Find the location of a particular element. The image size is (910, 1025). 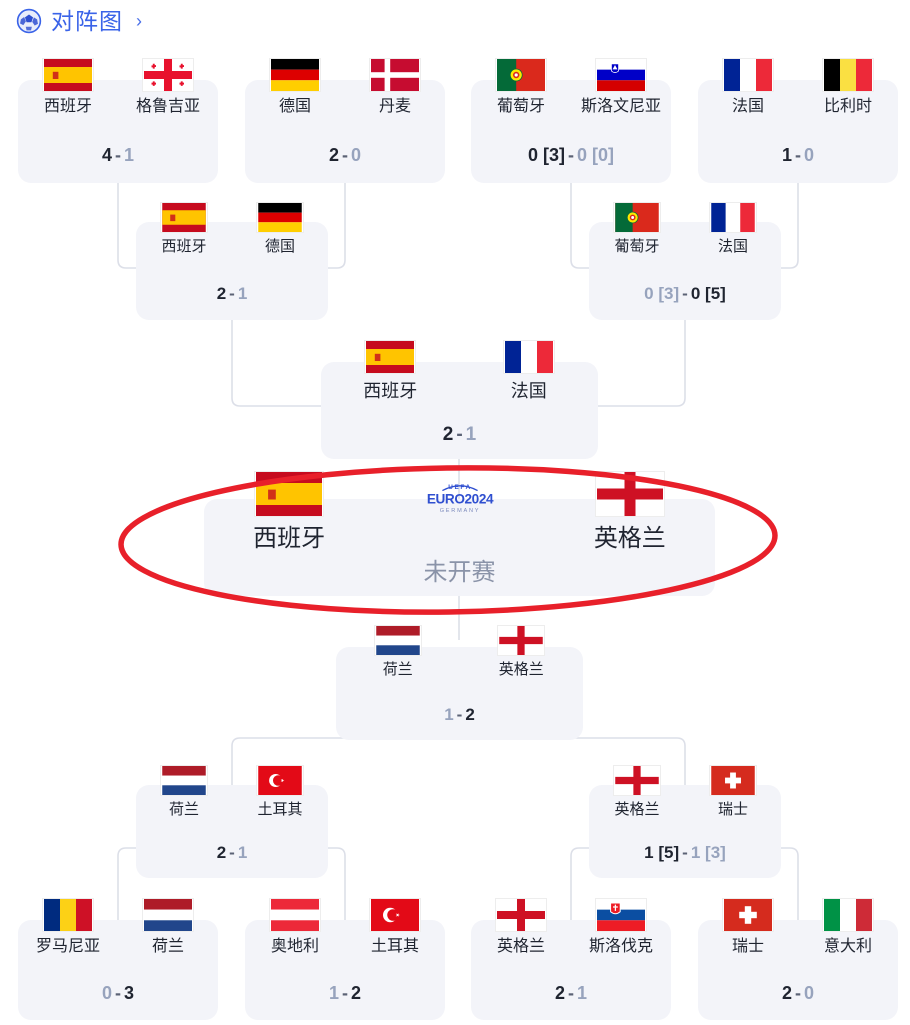

match-score: 0 [3] -0 [0] is located at coordinates (571, 155).